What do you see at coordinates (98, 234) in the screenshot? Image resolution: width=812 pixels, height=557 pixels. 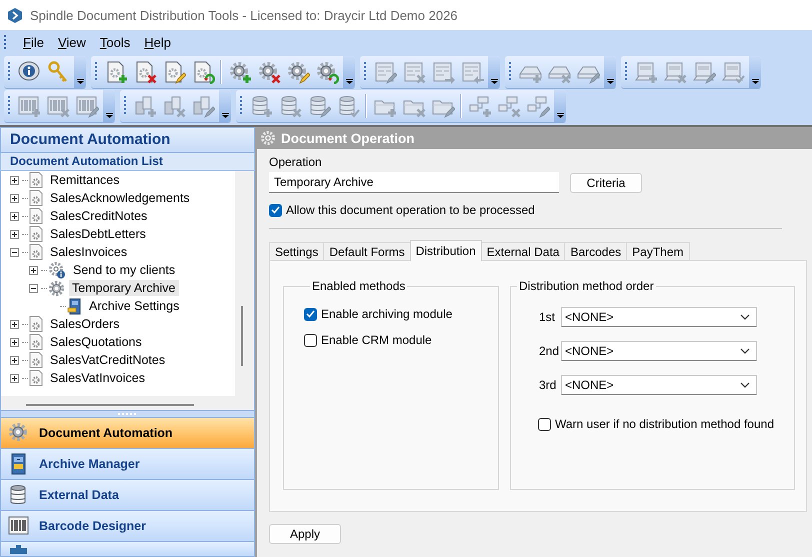 I see `tree-item: SalesDebtLetters` at bounding box center [98, 234].